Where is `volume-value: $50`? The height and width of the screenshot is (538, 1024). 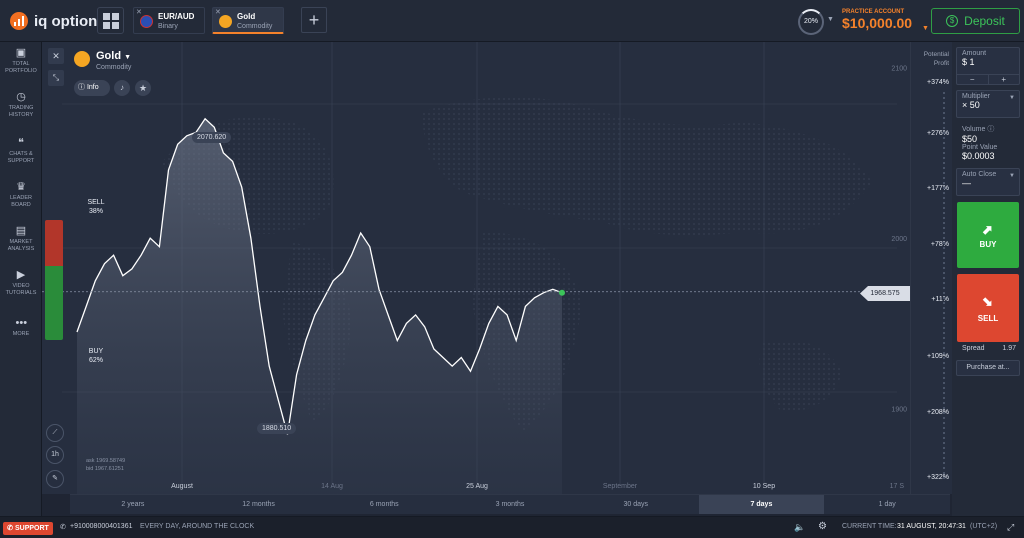 volume-value: $50 is located at coordinates (970, 139).